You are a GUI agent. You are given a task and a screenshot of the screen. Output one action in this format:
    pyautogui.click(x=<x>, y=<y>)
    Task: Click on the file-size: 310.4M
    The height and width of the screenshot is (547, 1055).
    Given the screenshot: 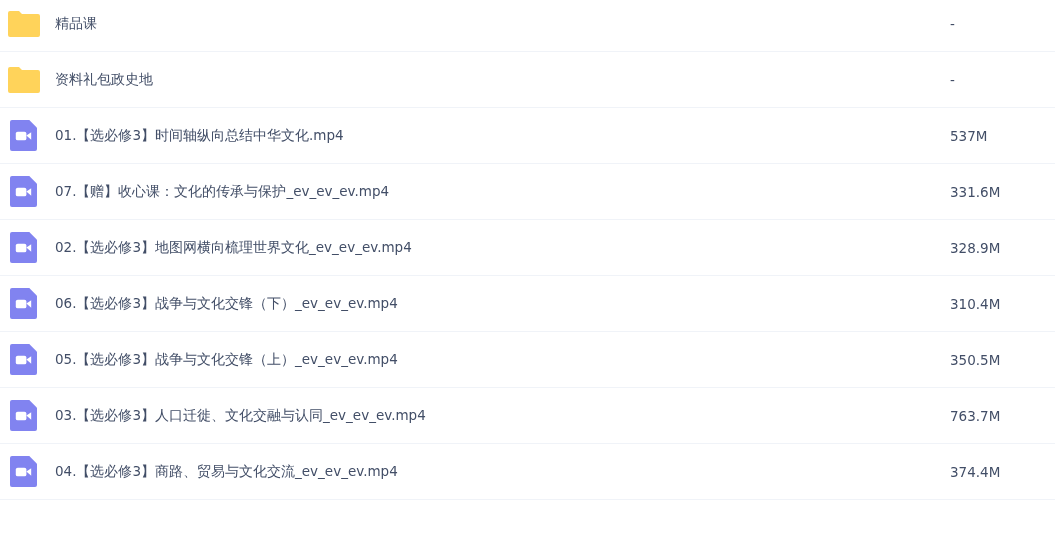 What is the action you would take?
    pyautogui.click(x=975, y=303)
    